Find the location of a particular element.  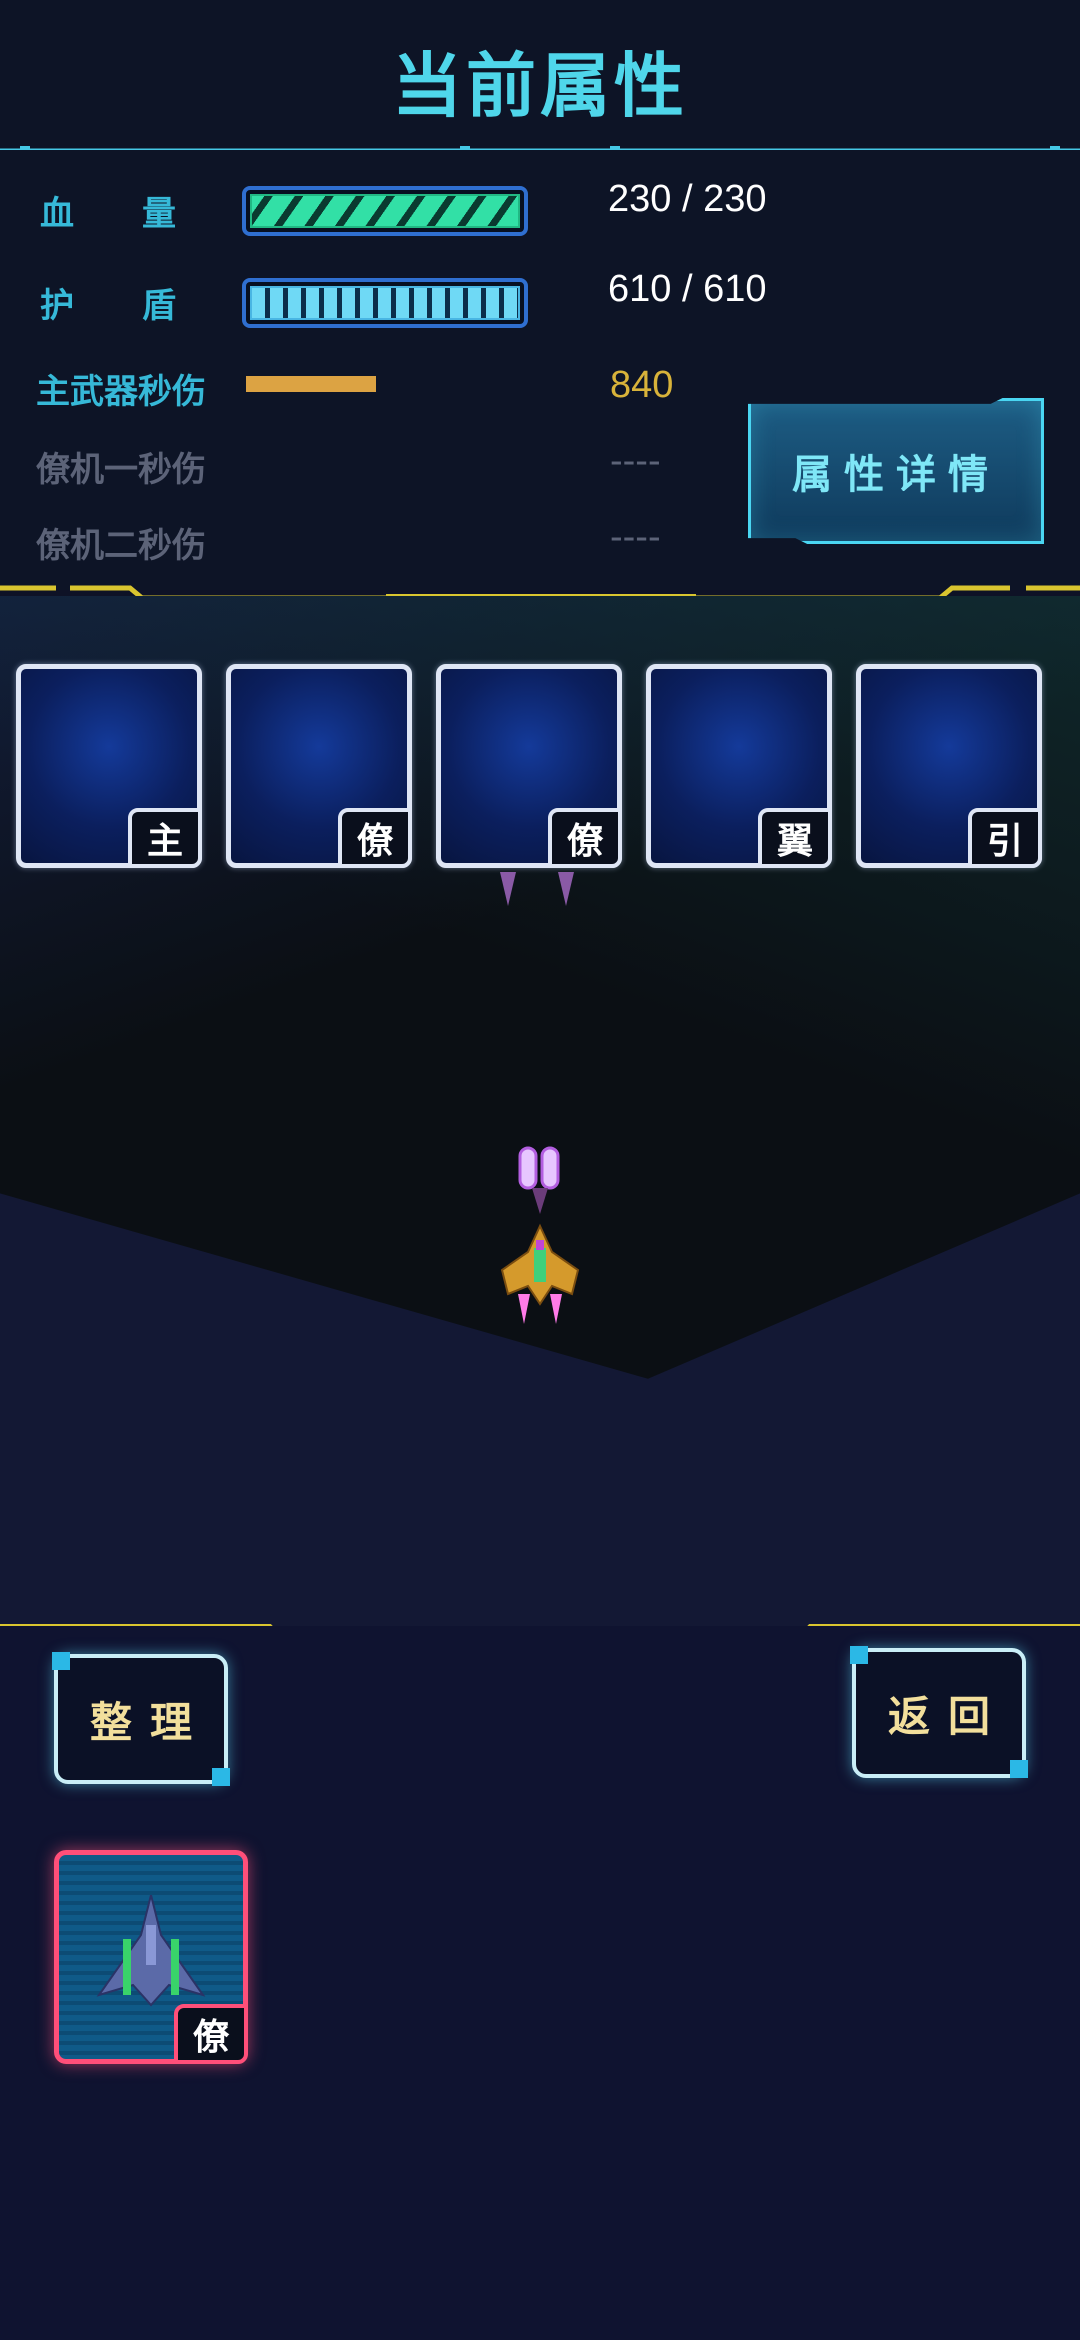

hp-bar is located at coordinates (385, 211).